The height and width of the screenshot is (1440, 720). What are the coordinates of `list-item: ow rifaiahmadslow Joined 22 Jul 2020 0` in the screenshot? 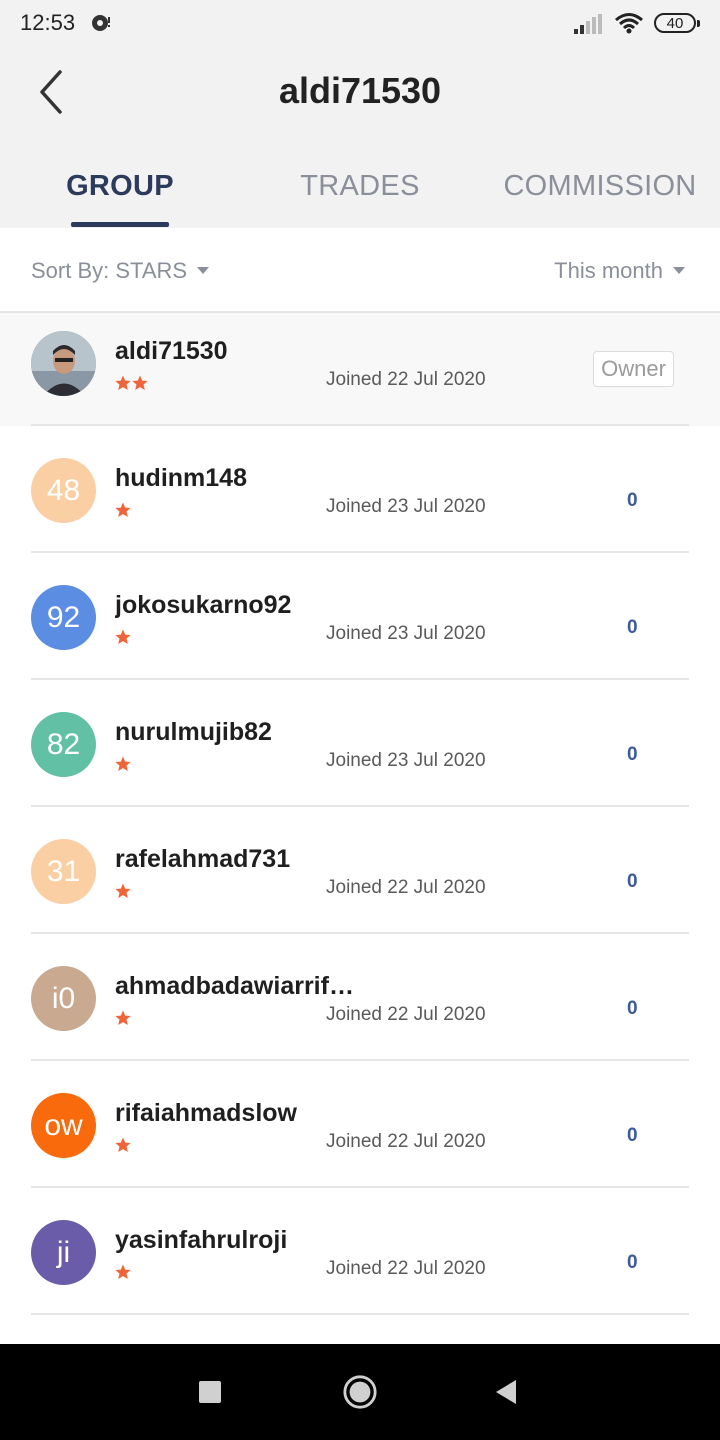 It's located at (360, 1124).